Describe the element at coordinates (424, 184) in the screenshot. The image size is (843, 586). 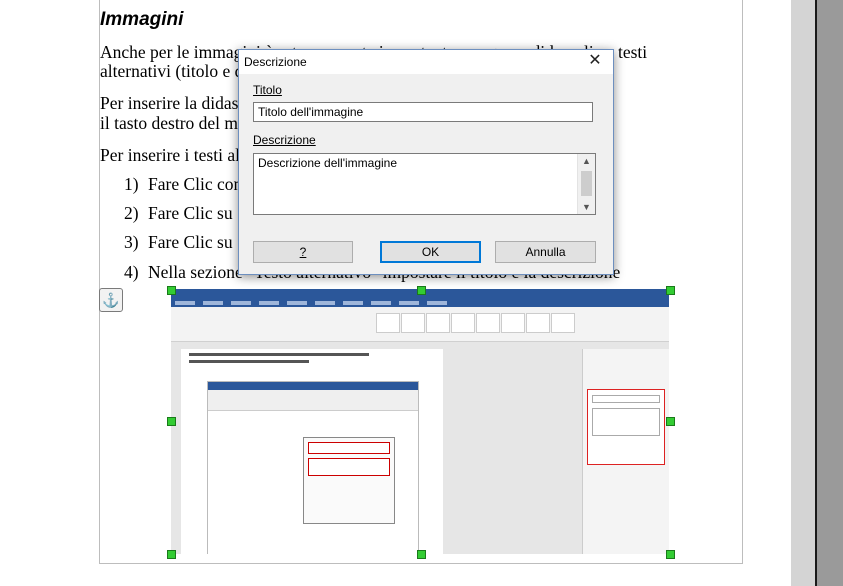
I see `description-textarea: Descrizione dell'immagine ▲ ▼` at that location.